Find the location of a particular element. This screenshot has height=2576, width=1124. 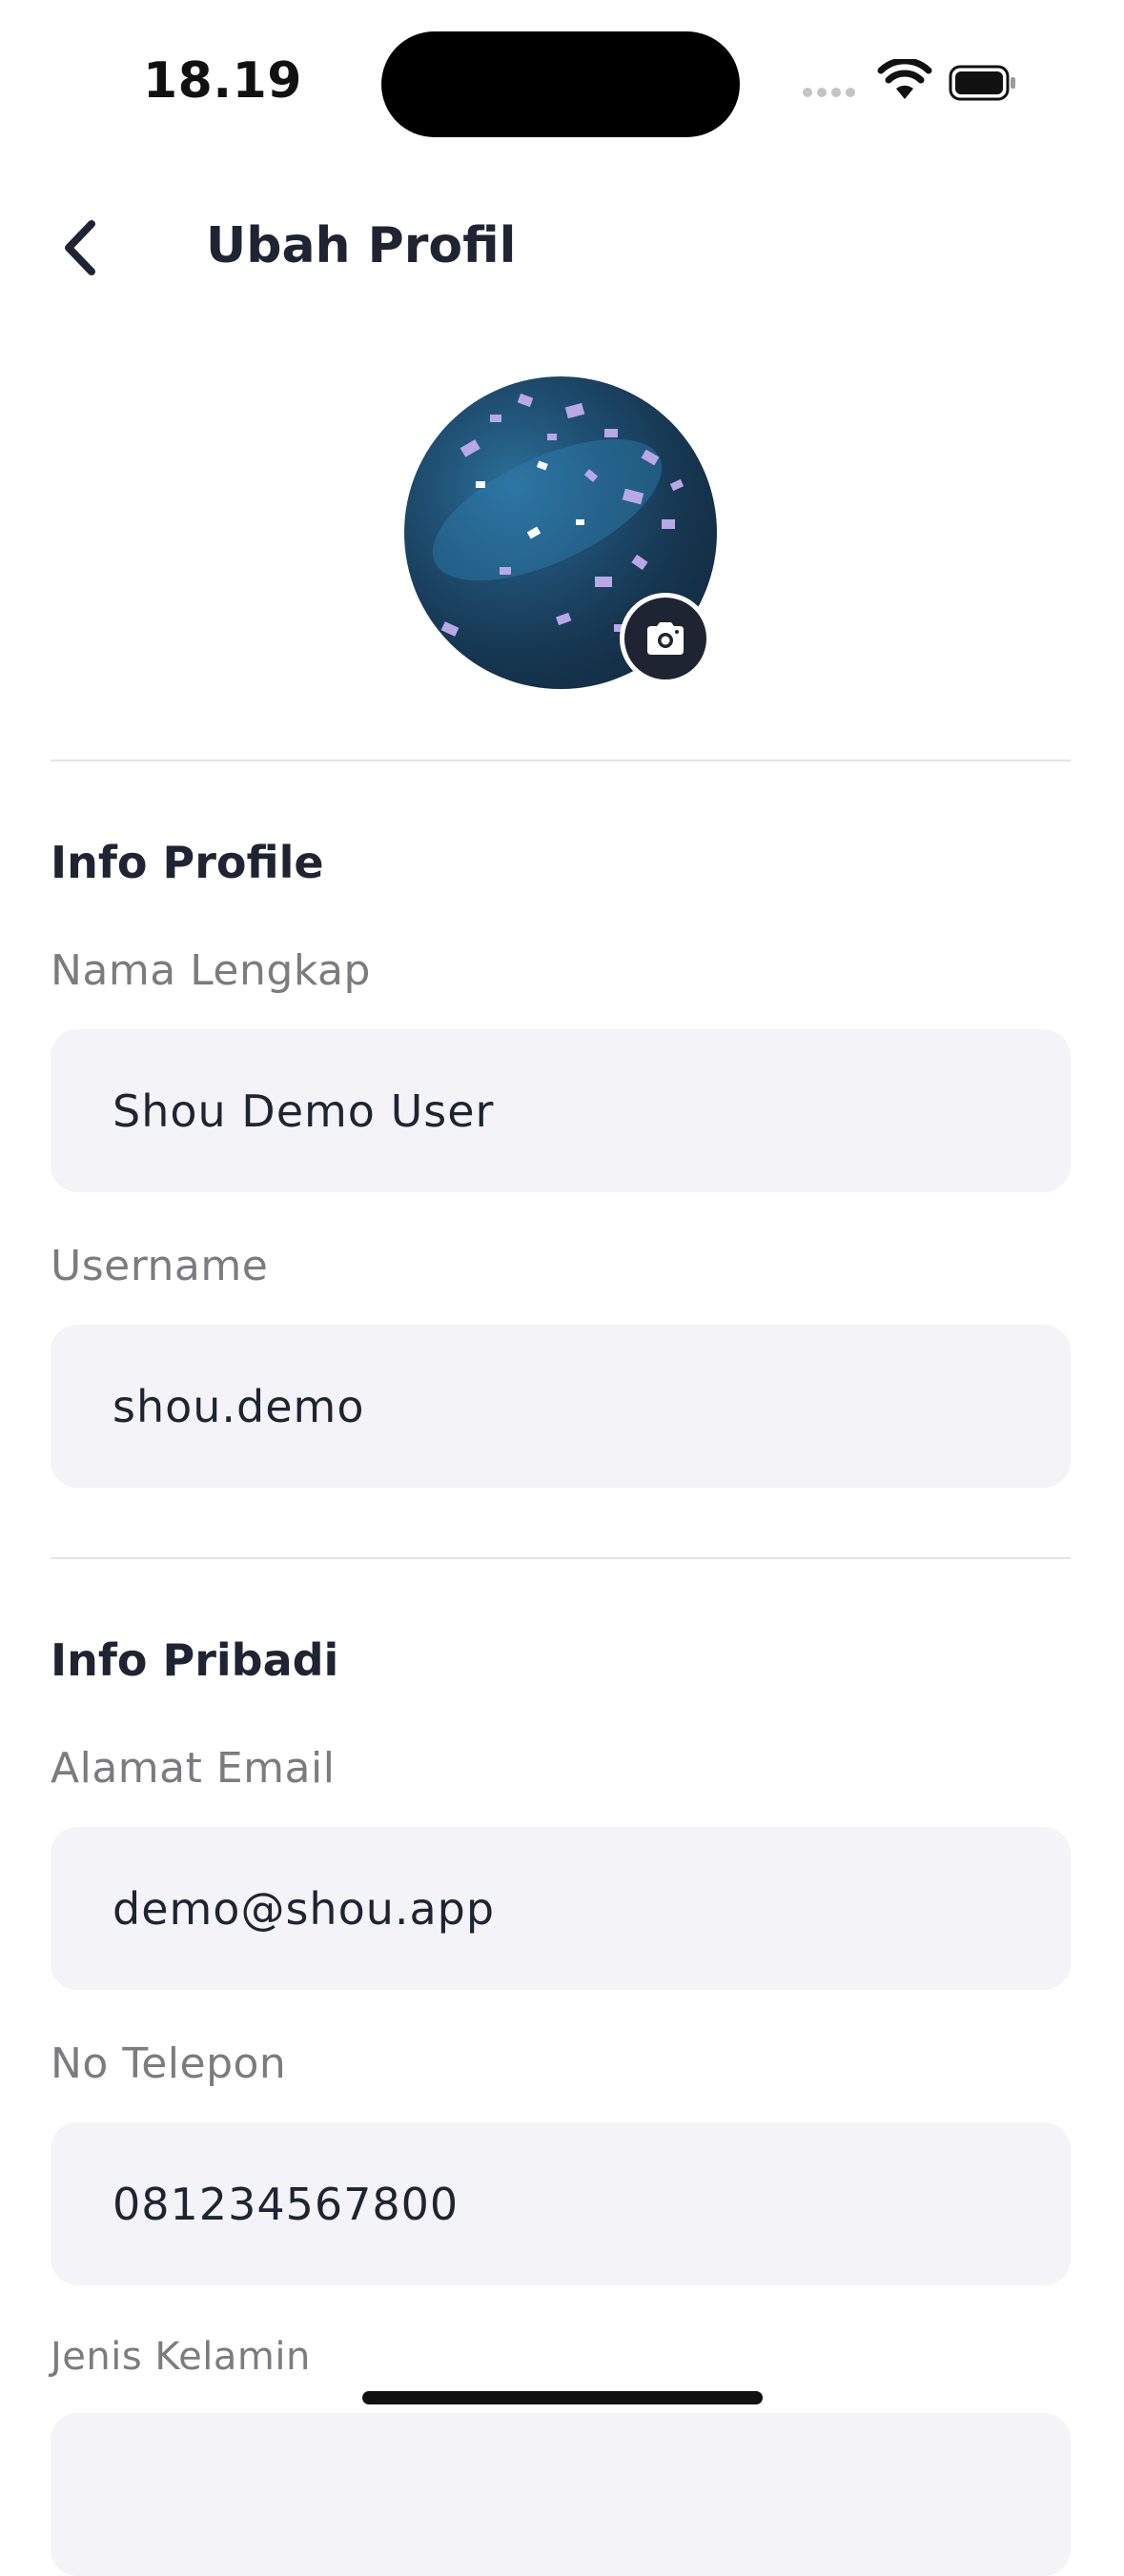

change-photo-button is located at coordinates (665, 638).